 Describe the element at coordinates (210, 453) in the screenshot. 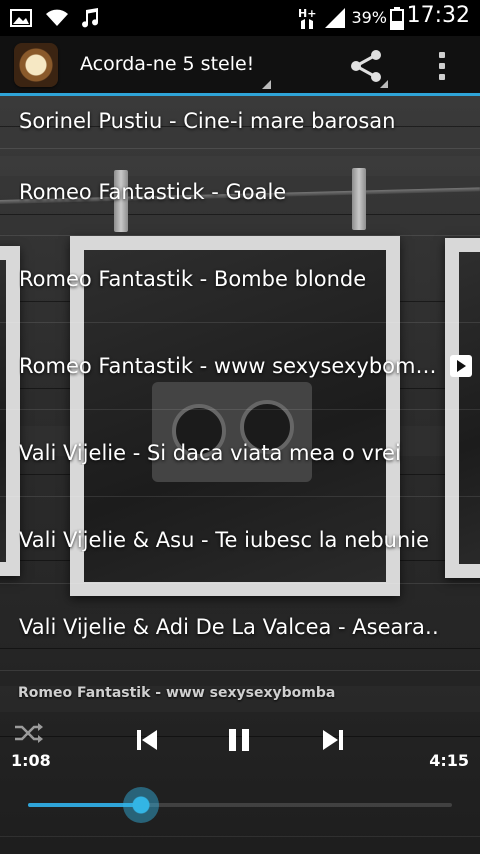

I see `song-title: Vali Vijelie - Si daca viata mea o vrei` at that location.